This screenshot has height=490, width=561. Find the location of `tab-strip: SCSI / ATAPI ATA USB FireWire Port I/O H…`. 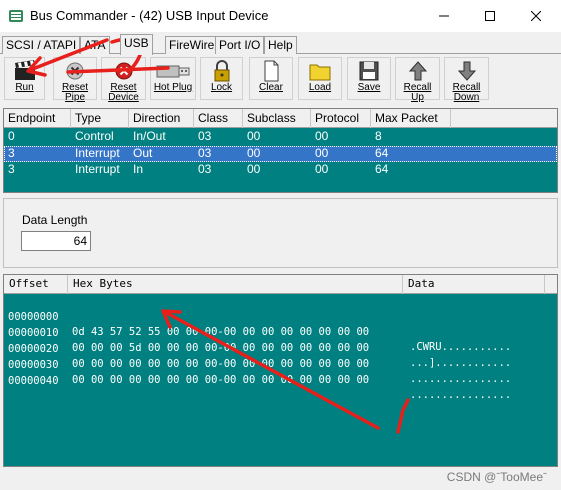

tab-strip: SCSI / ATAPI ATA USB FireWire Port I/O H… is located at coordinates (280, 44).